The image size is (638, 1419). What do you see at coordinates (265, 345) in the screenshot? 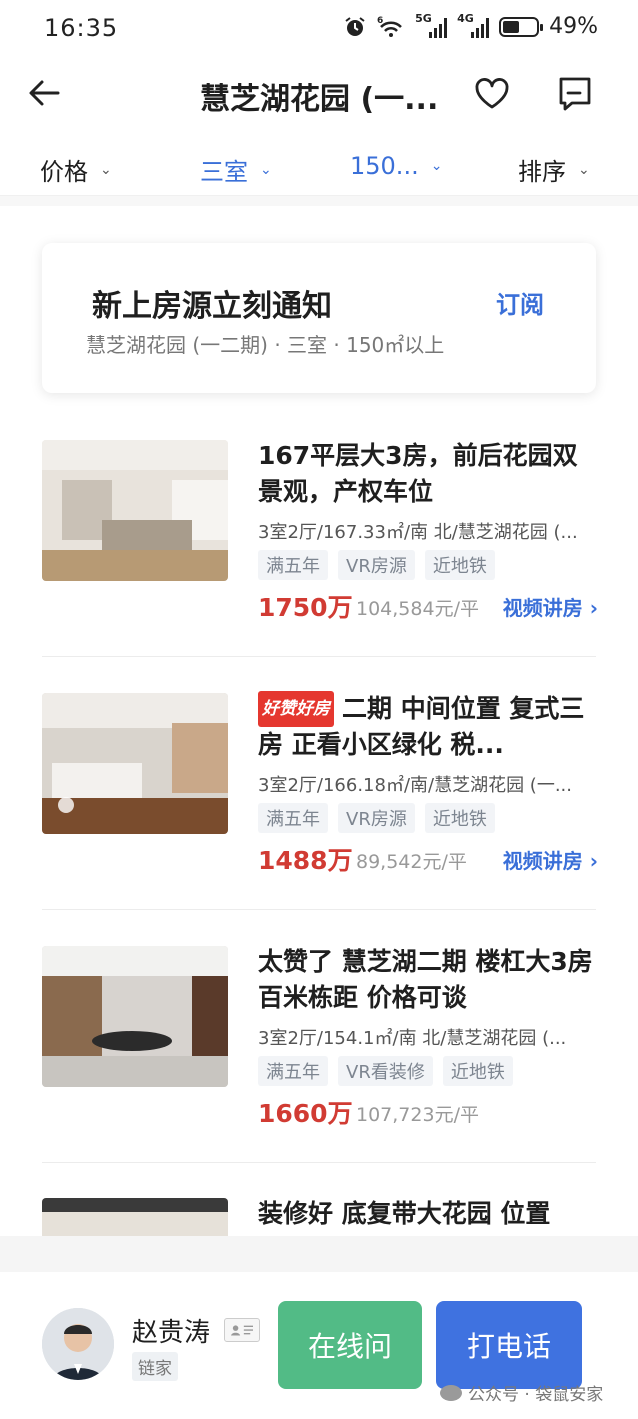
I see `subscribe-description: 慧芝湖花园 (一二期) · 三室 · 150㎡以上` at bounding box center [265, 345].